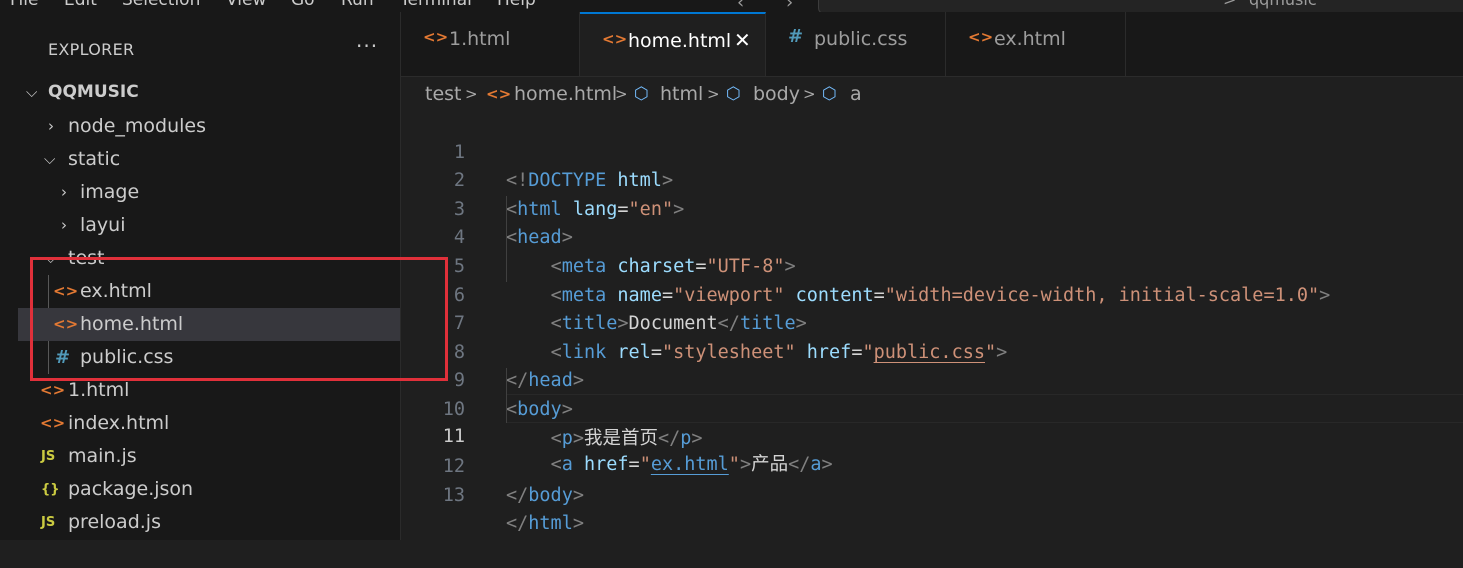 The width and height of the screenshot is (1463, 568). What do you see at coordinates (861, 39) in the screenshot?
I see `tab-label: public.css` at bounding box center [861, 39].